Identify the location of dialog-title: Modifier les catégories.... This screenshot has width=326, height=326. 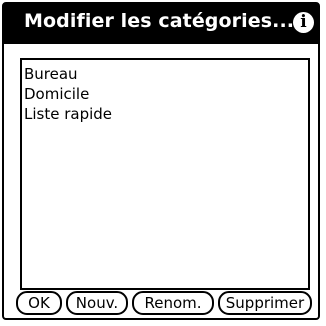
(159, 21).